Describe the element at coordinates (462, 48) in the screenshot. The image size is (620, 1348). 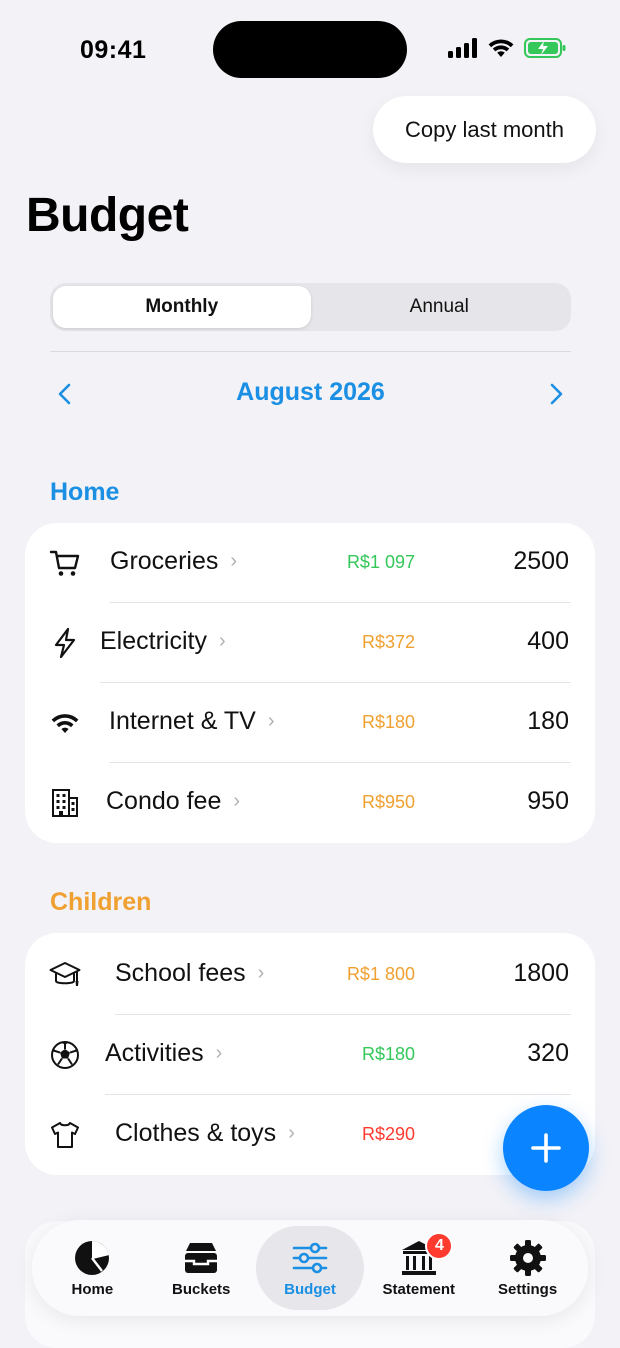
I see `signal-icon` at that location.